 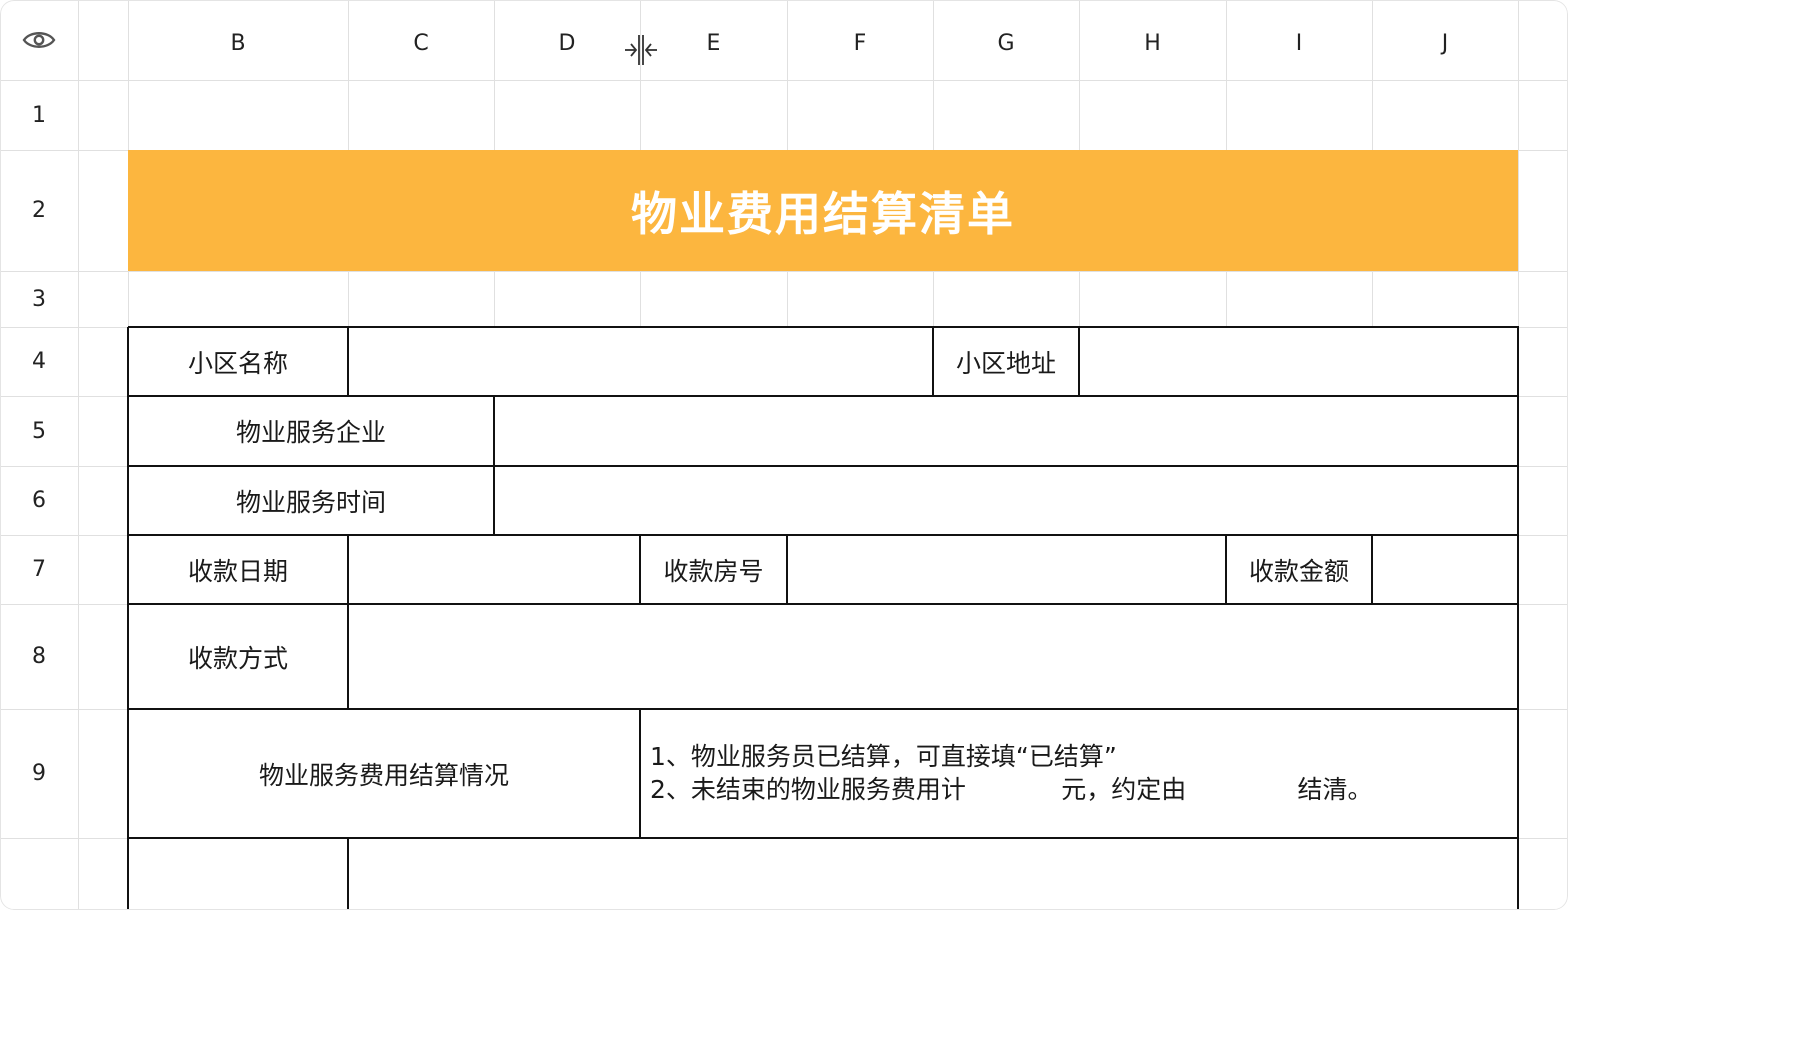 What do you see at coordinates (311, 500) in the screenshot?
I see `service-time-label: 物业服务时间` at bounding box center [311, 500].